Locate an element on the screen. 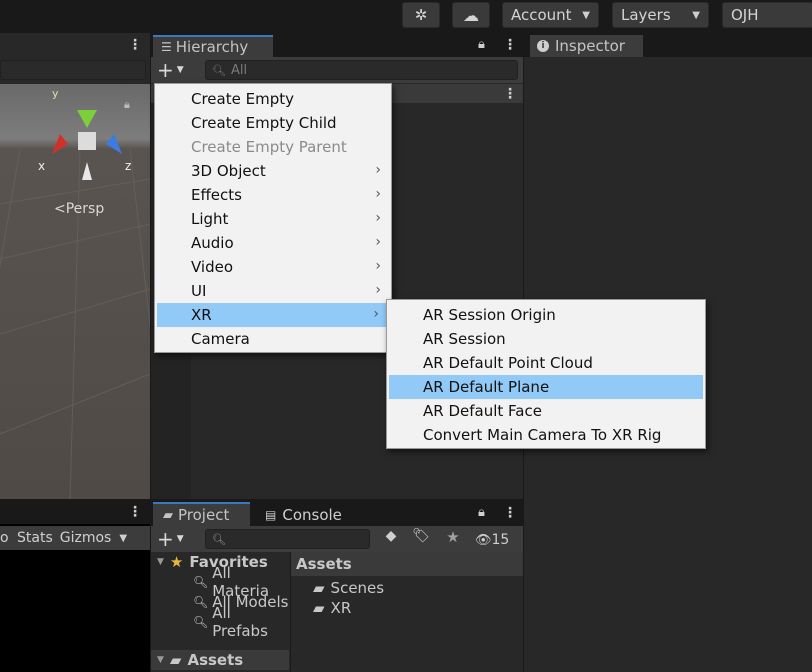 This screenshot has height=672, width=812. gizmo-y-label: y is located at coordinates (55, 93).